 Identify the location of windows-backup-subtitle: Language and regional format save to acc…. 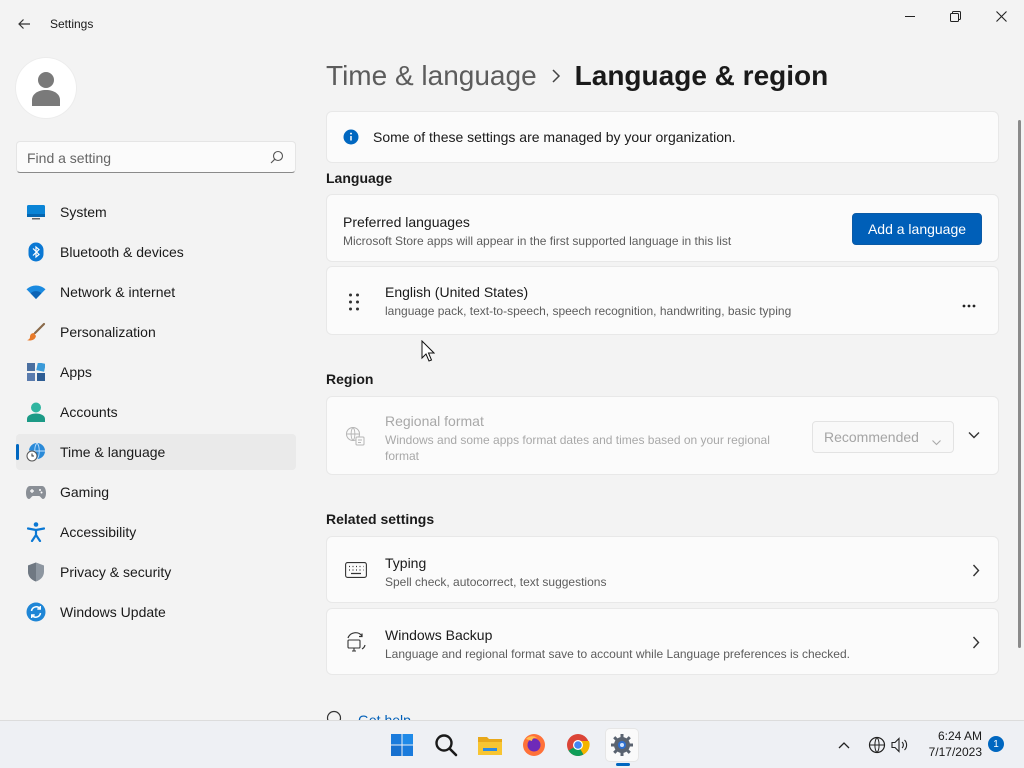
(617, 654).